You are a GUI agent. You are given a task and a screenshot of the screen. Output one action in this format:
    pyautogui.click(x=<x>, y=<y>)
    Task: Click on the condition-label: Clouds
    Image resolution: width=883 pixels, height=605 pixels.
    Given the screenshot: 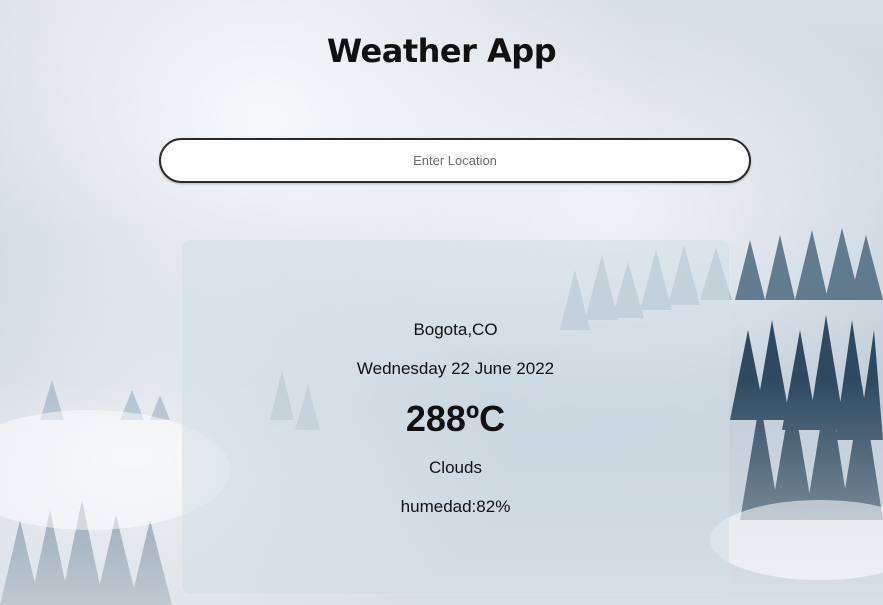 What is the action you would take?
    pyautogui.click(x=455, y=467)
    